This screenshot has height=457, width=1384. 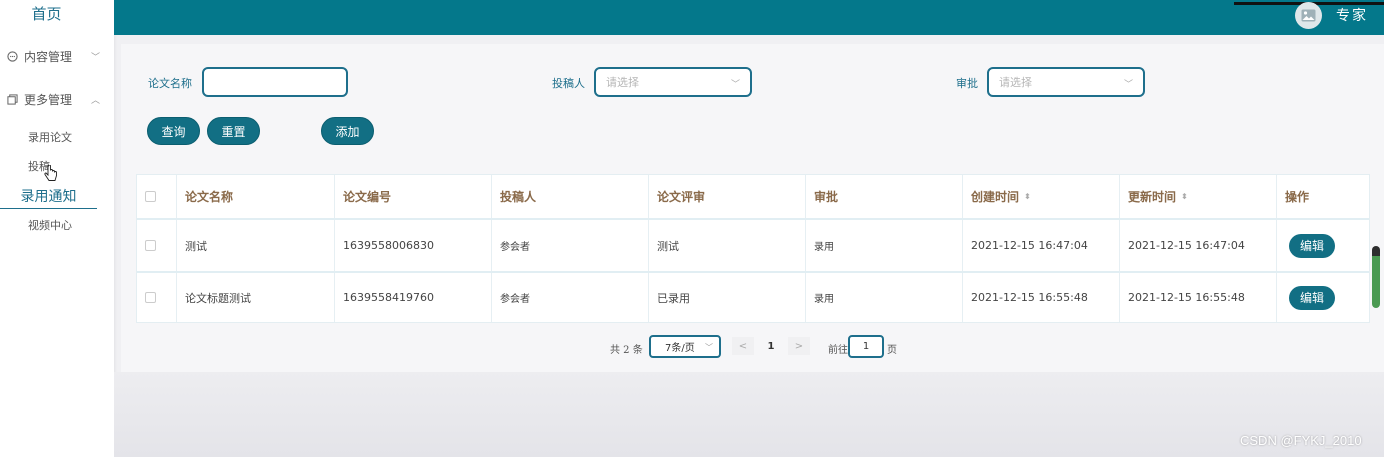 What do you see at coordinates (1041, 196) in the screenshot?
I see `column-header-sortable: 创建时间 ⬍` at bounding box center [1041, 196].